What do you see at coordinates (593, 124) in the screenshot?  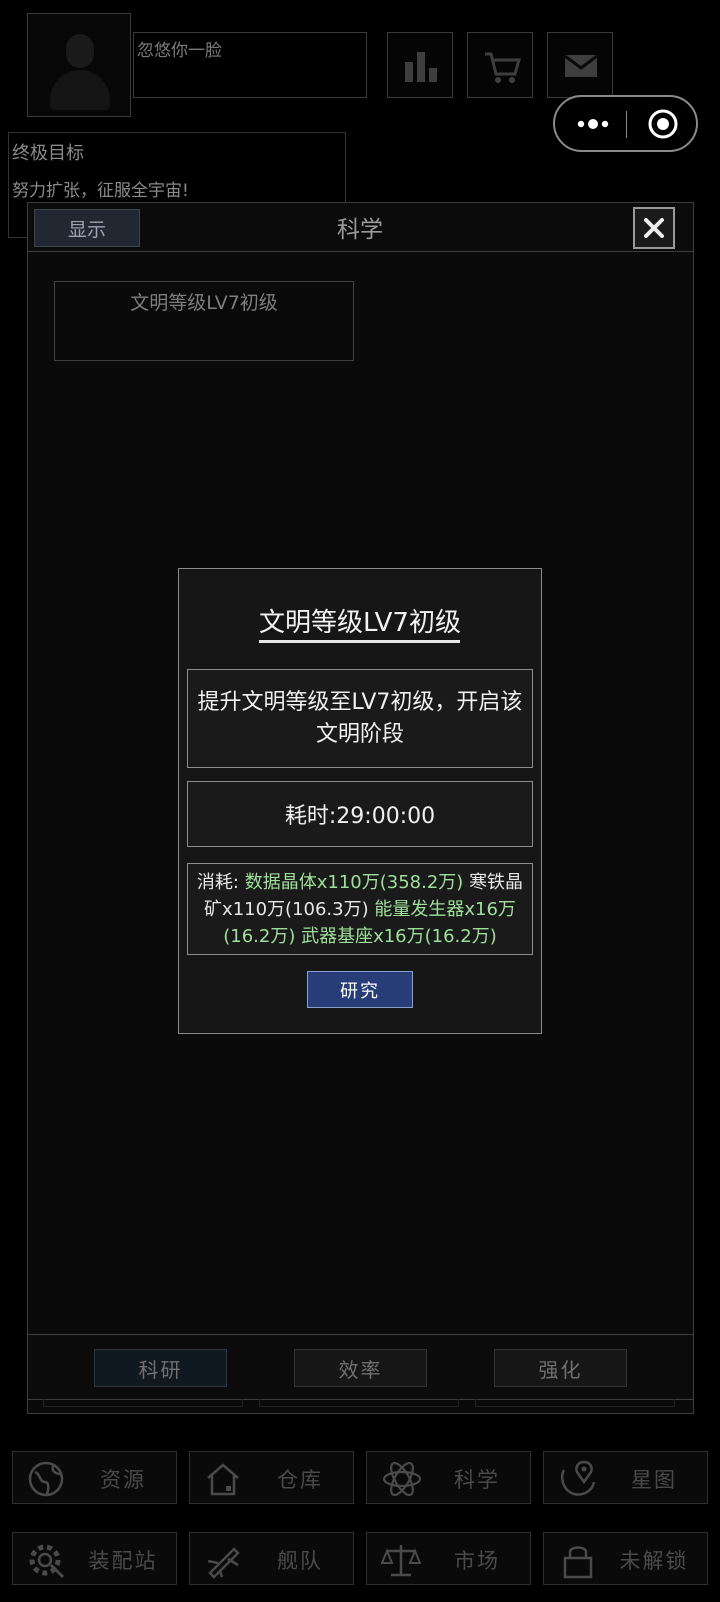 I see `more-dots-icon` at bounding box center [593, 124].